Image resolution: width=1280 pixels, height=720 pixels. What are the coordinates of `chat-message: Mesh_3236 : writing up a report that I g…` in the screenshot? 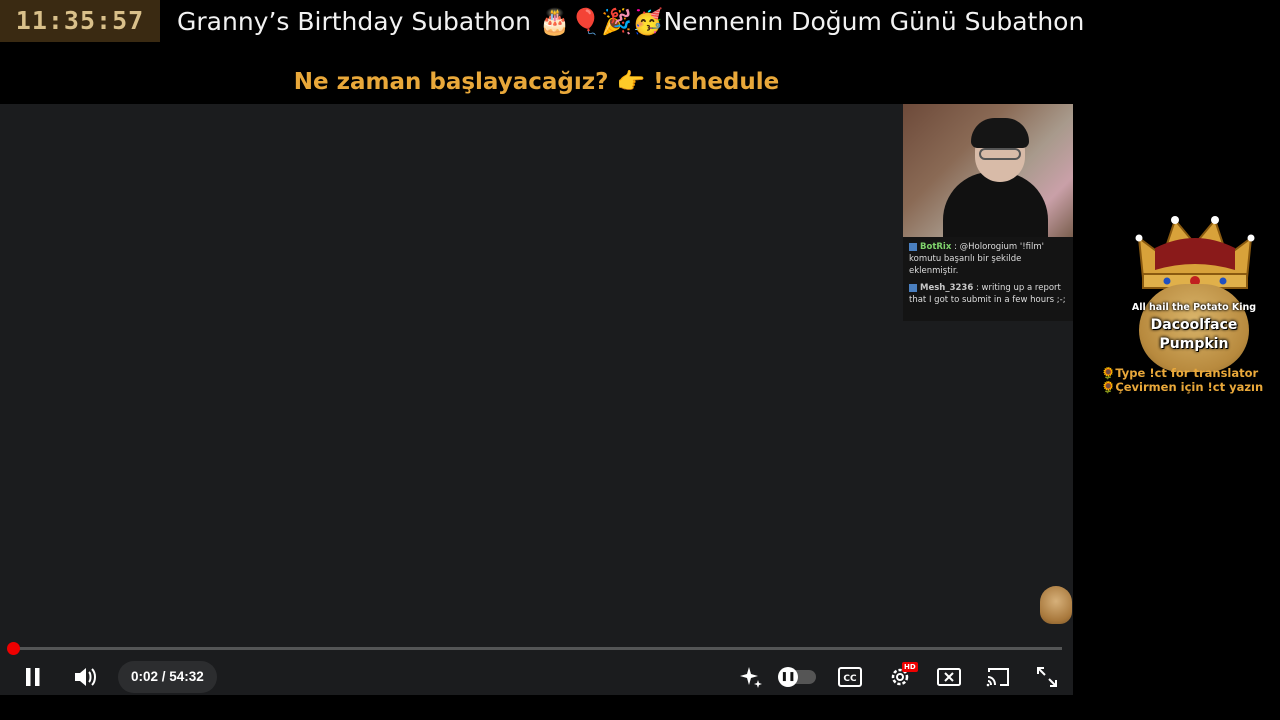 It's located at (987, 294).